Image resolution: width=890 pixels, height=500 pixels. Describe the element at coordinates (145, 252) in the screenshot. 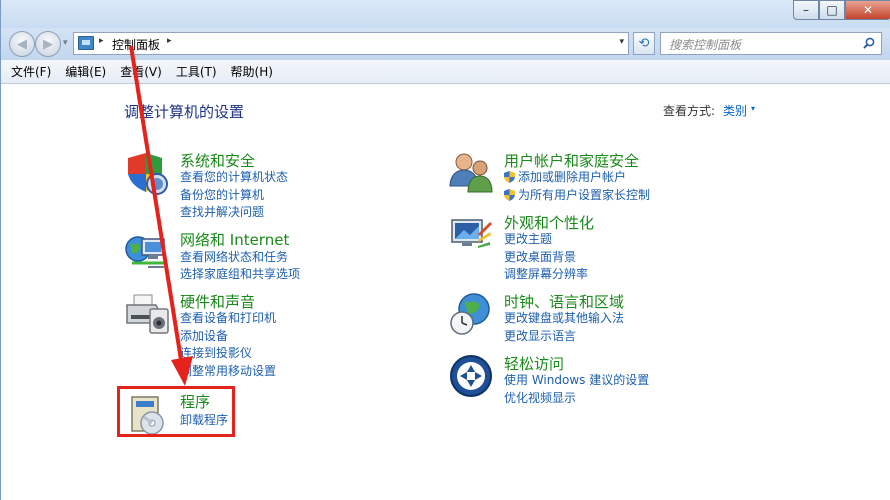

I see `network-globe-icon` at that location.